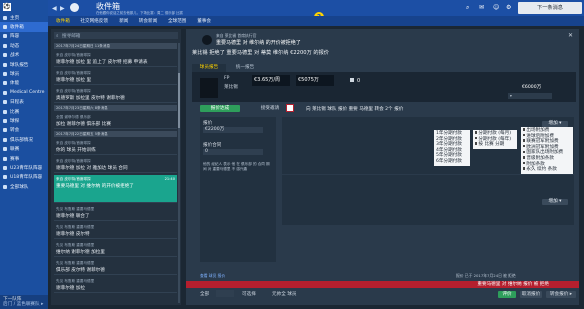  I want to click on tab-item: 全球范围, so click(177, 21).